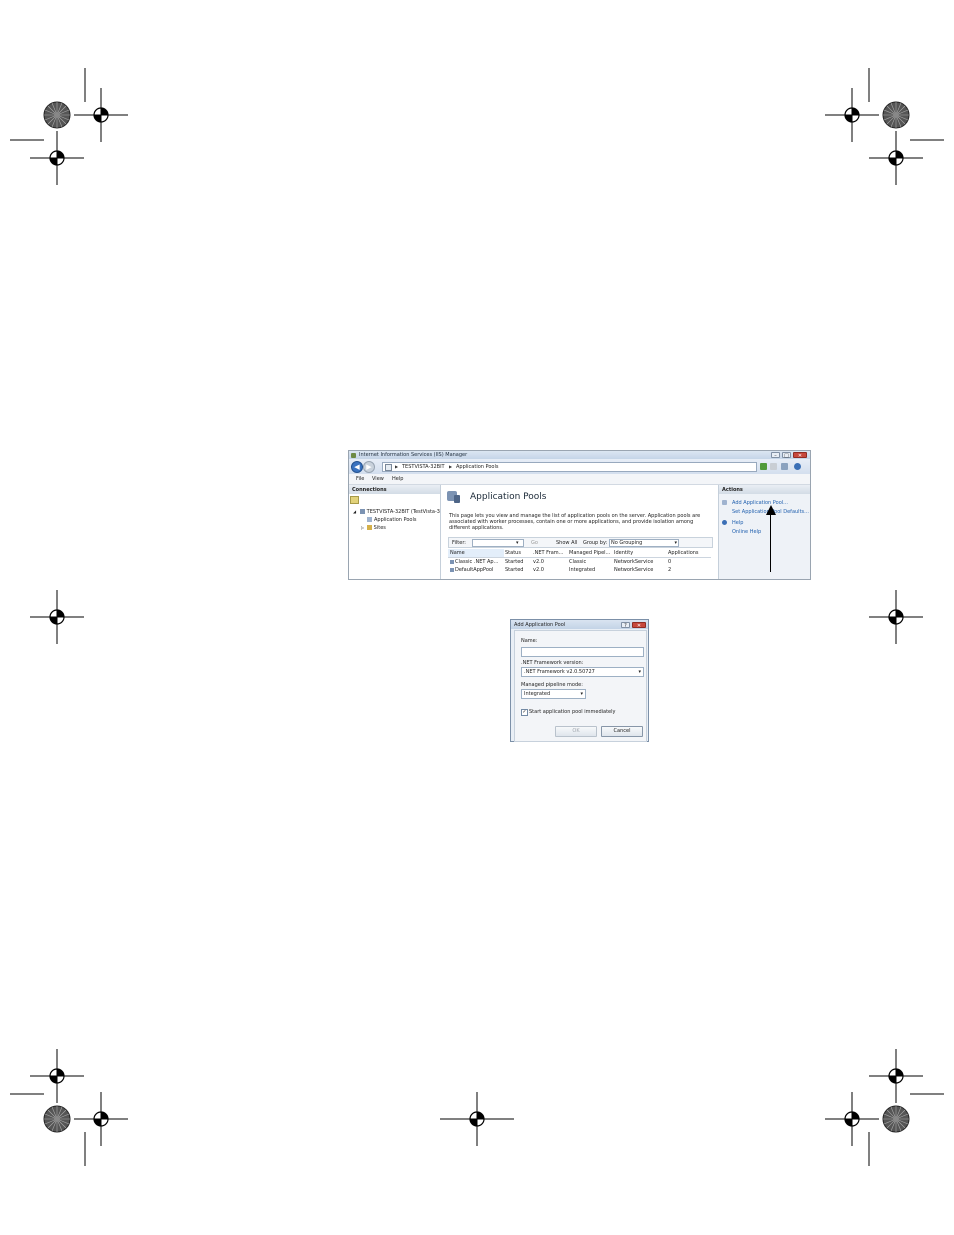 Image resolution: width=954 pixels, height=1235 pixels. What do you see at coordinates (476, 553) in the screenshot?
I see `column-name: Name` at bounding box center [476, 553].